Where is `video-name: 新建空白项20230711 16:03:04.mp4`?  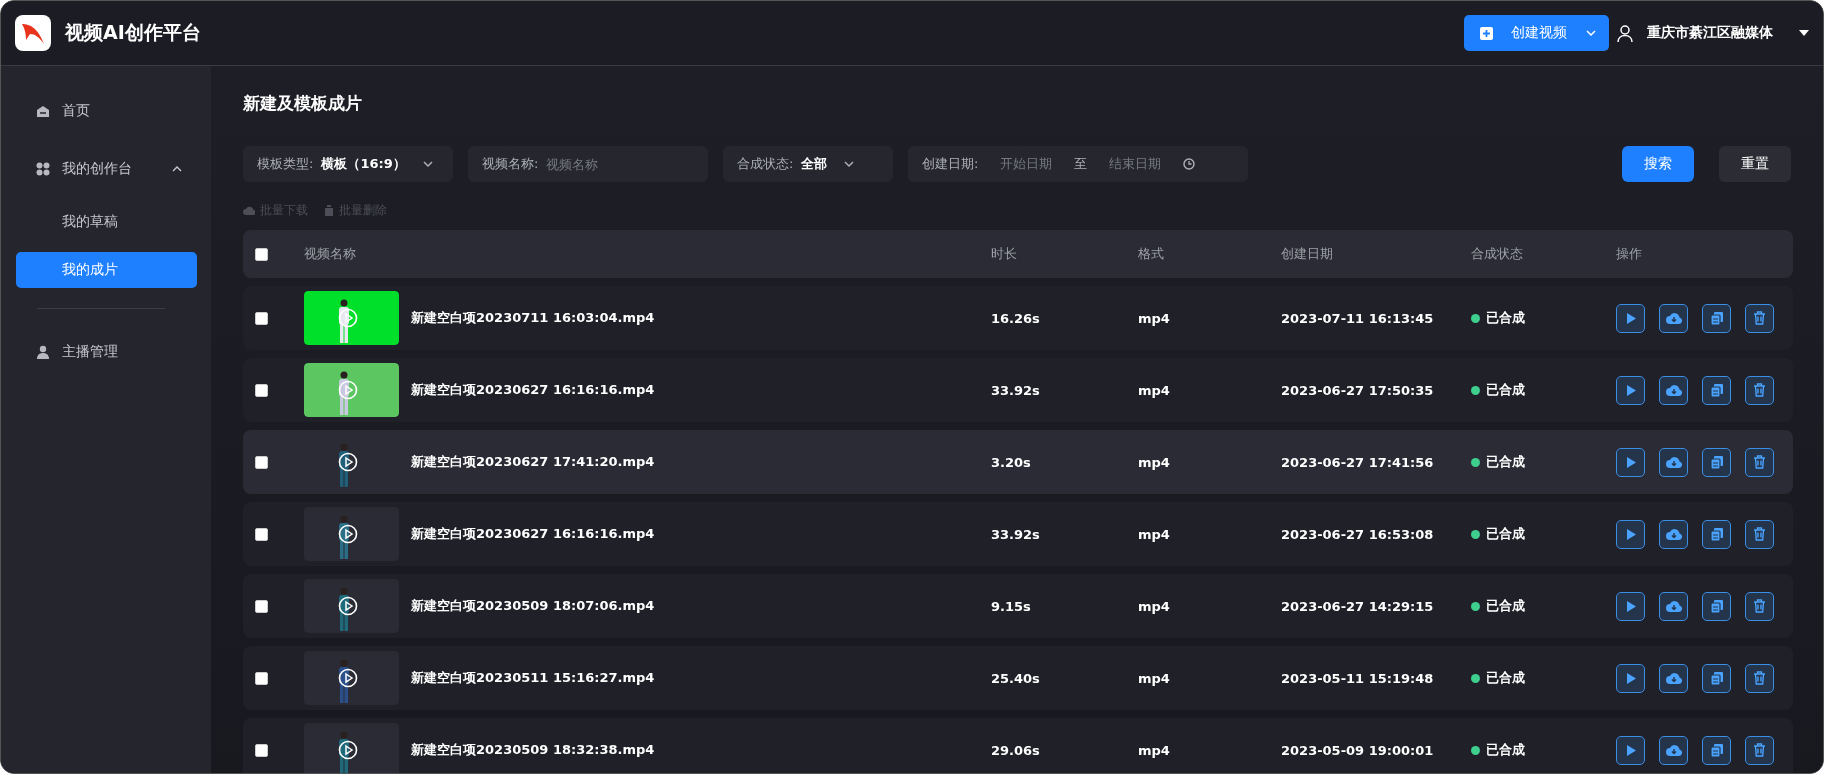
video-name: 新建空白项20230711 16:03:04.mp4 is located at coordinates (533, 318).